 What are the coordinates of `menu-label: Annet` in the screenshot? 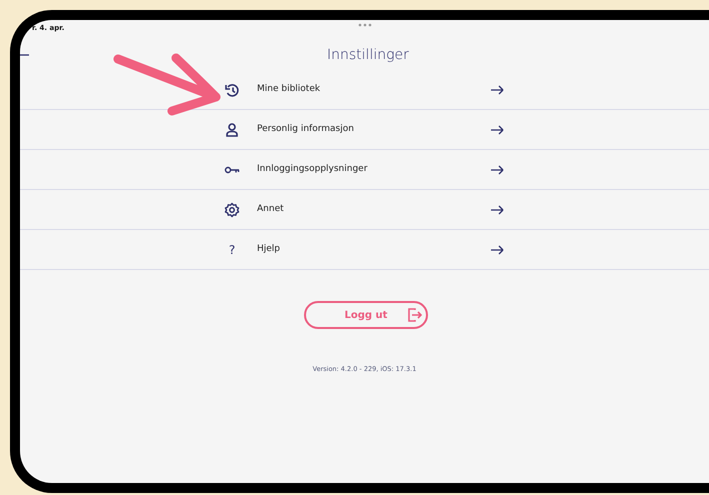 It's located at (271, 209).